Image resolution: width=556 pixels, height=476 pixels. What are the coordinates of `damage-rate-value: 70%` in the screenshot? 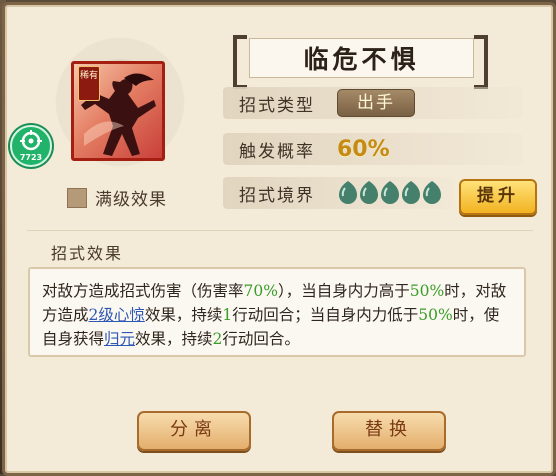 It's located at (260, 291).